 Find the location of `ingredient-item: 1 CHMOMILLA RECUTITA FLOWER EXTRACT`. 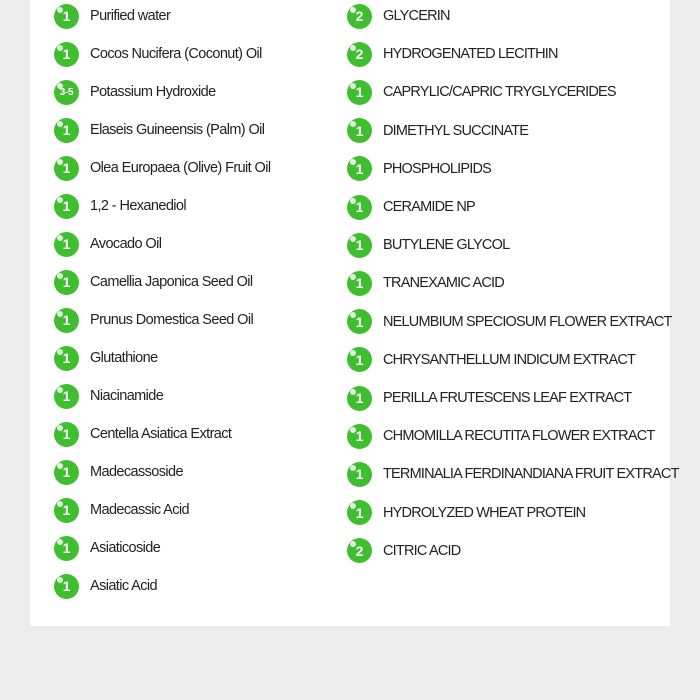

ingredient-item: 1 CHMOMILLA RECUTITA FLOWER EXTRACT is located at coordinates (501, 436).